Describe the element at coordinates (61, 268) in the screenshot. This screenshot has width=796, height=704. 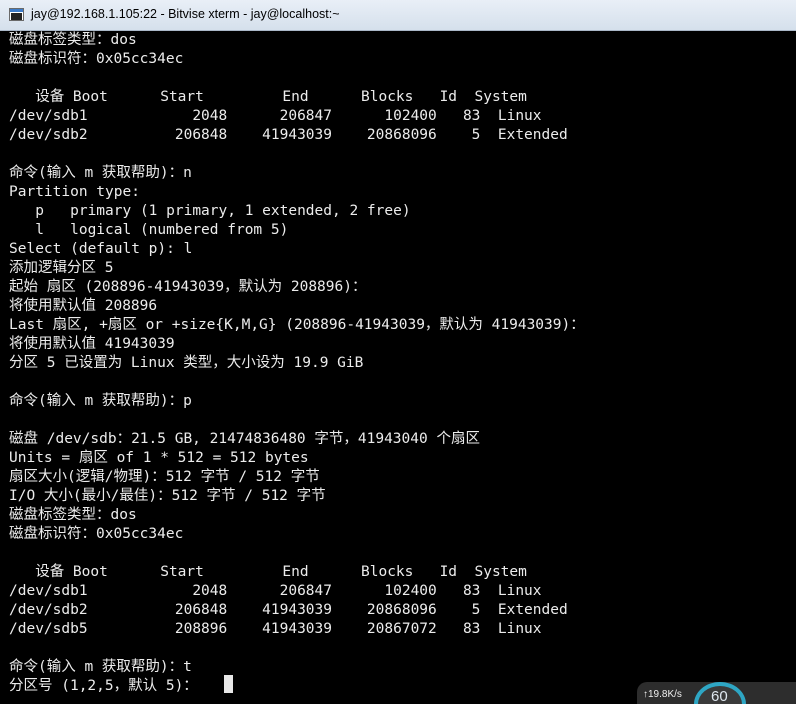
I see `terminal-line: 添加逻辑分区 5` at that location.